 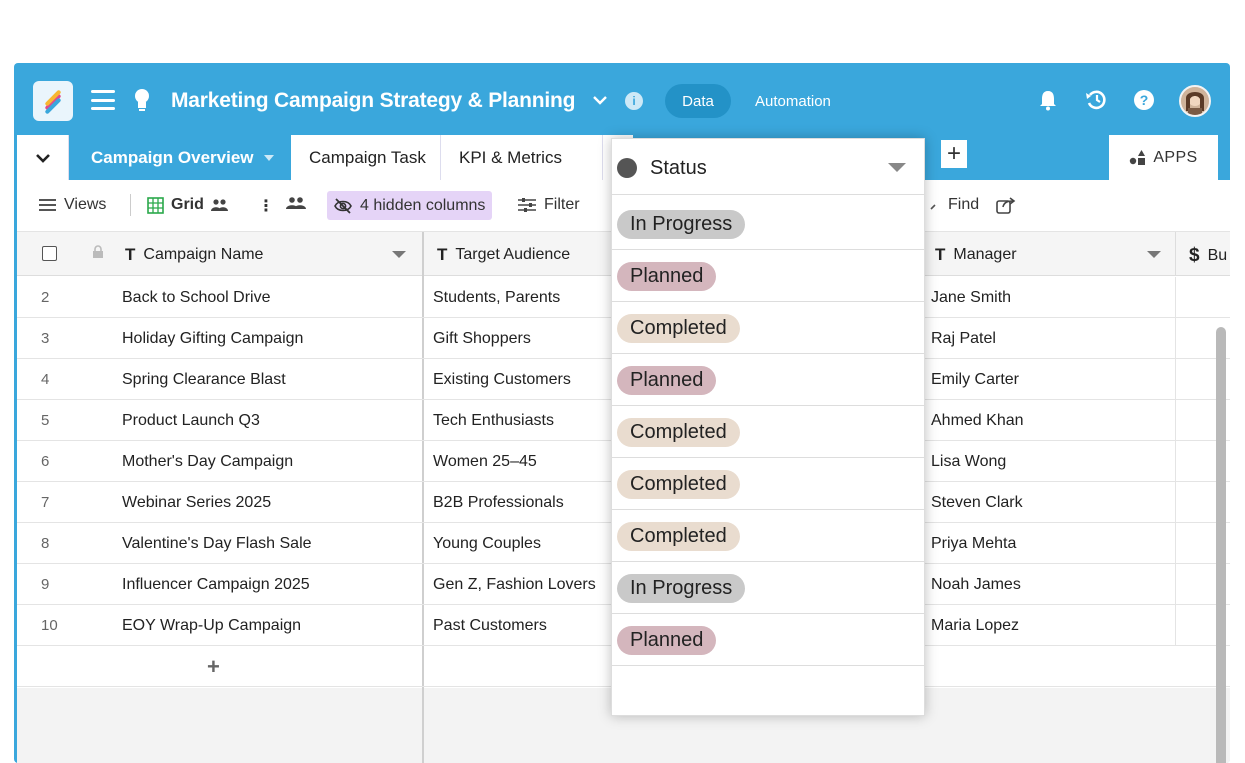 What do you see at coordinates (963, 339) in the screenshot?
I see `cell-manager: Raj Patel` at bounding box center [963, 339].